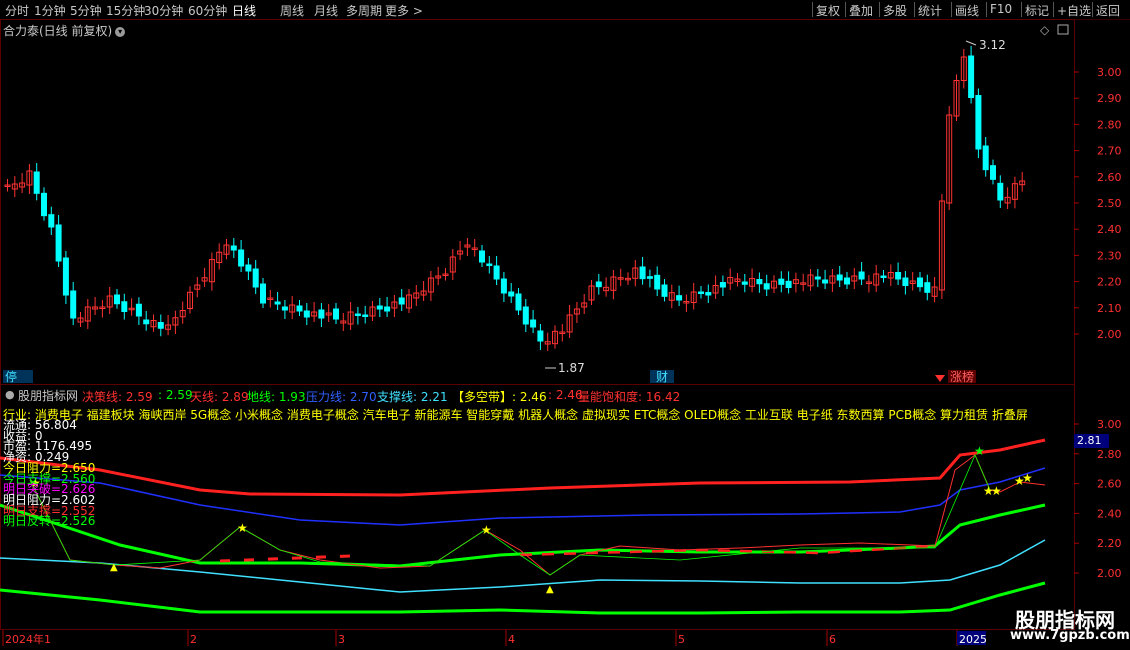 Image resolution: width=1130 pixels, height=650 pixels. I want to click on signal-triangle-icon: ▲, so click(550, 589).